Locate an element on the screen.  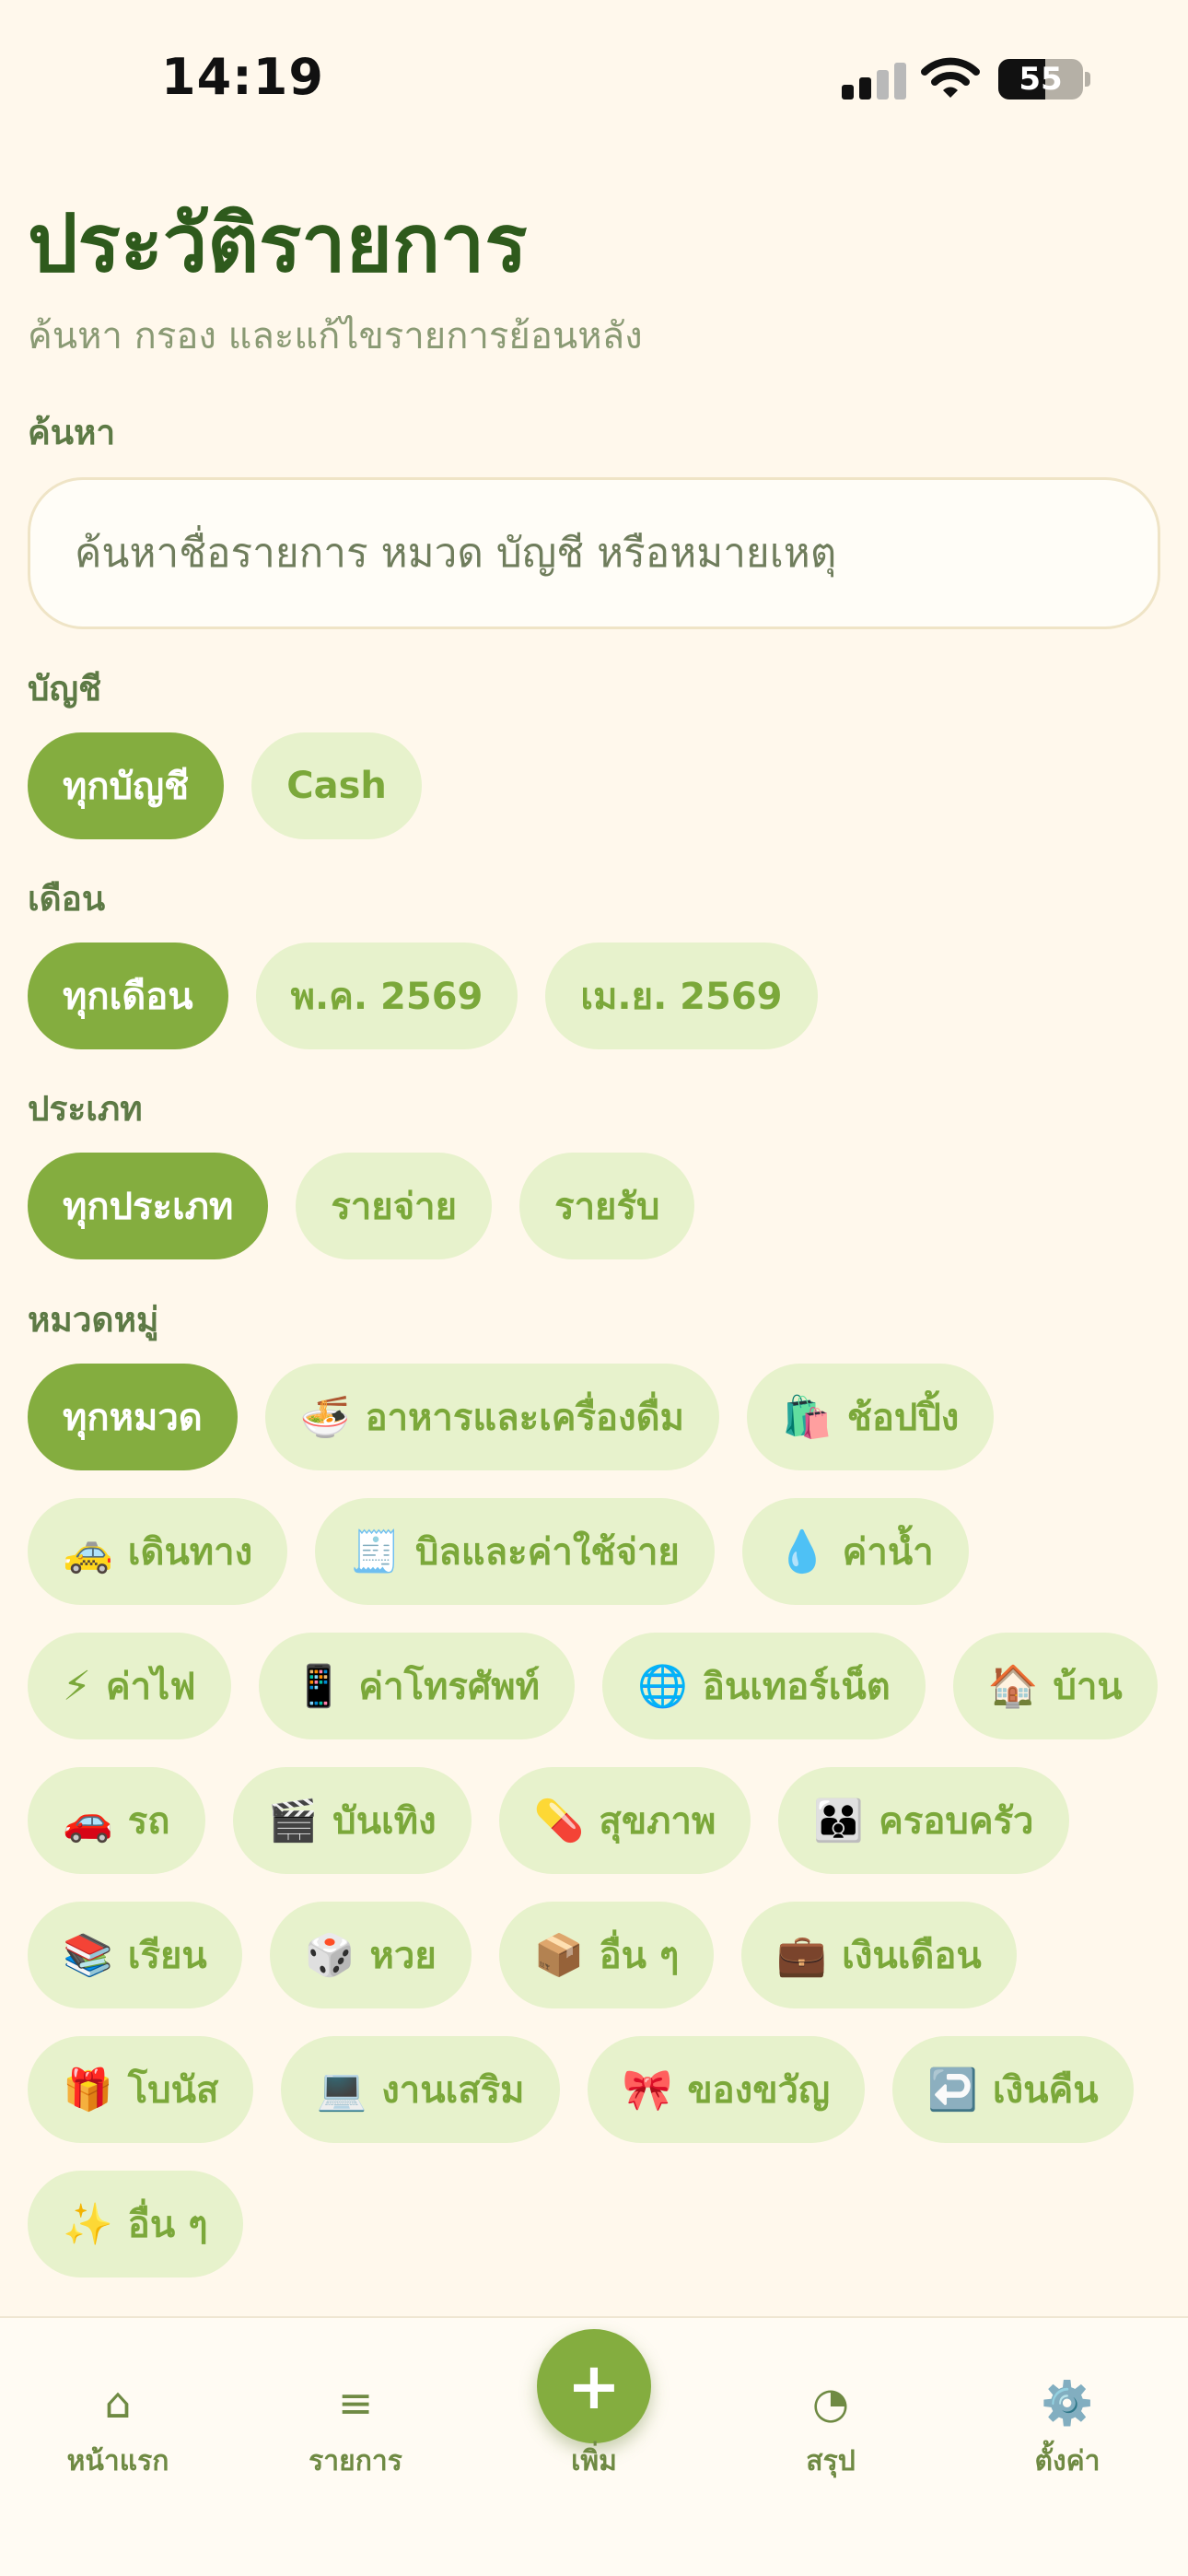
category-chip-icon: 🍜 is located at coordinates (325, 1417).